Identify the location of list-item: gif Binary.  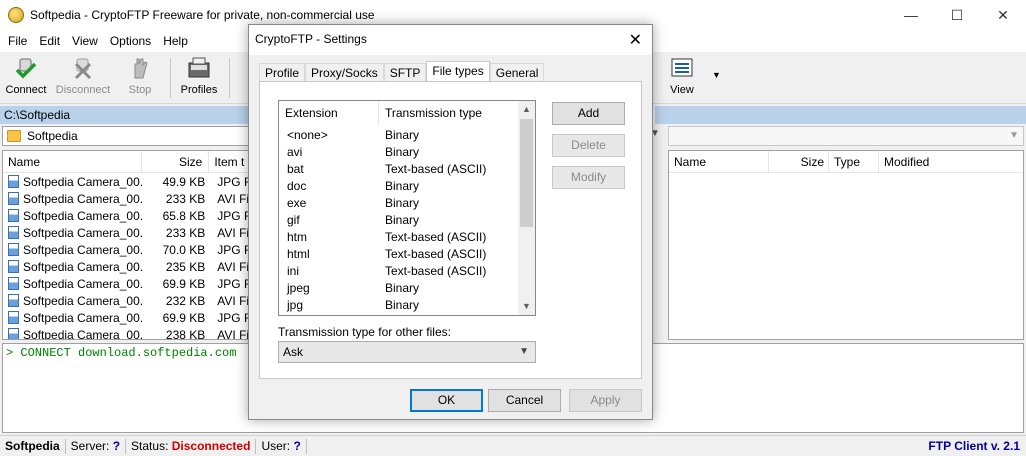
(407, 219).